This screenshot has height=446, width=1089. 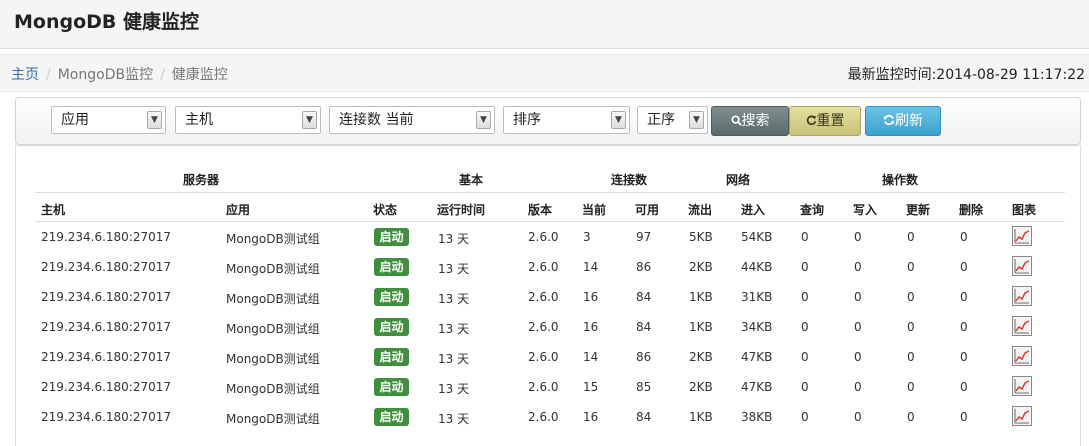 I want to click on search-button: 搜索, so click(x=750, y=121).